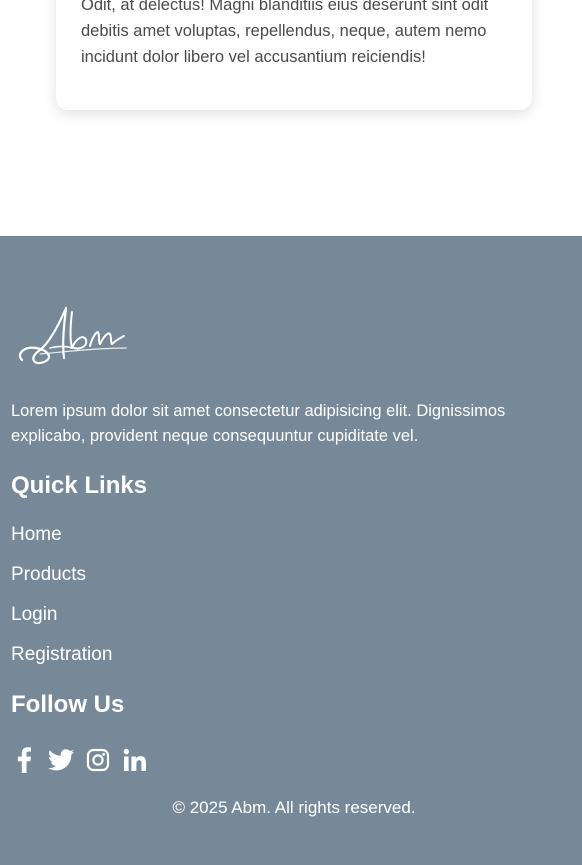 Image resolution: width=582 pixels, height=865 pixels. What do you see at coordinates (68, 704) in the screenshot?
I see `follow-us-heading: Follow Us` at bounding box center [68, 704].